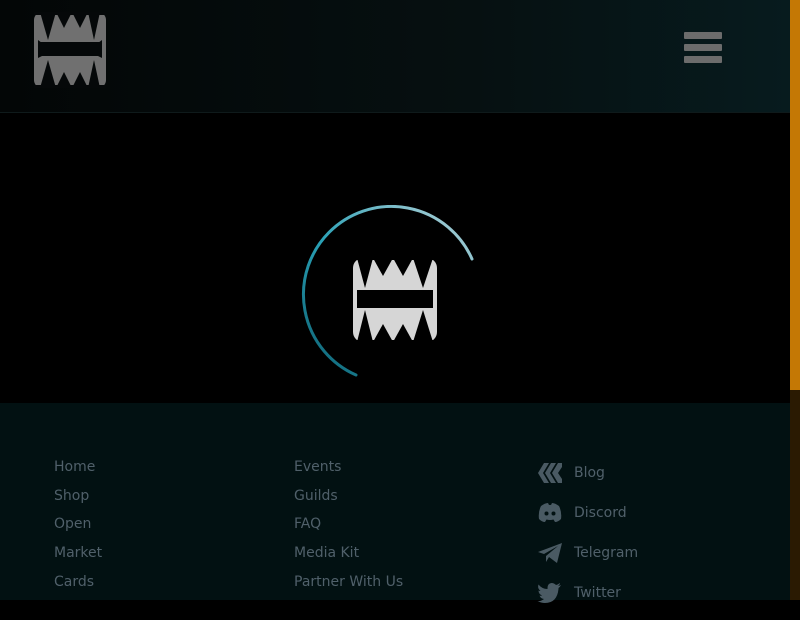 The height and width of the screenshot is (620, 800). I want to click on footer-link-home: Home, so click(78, 467).